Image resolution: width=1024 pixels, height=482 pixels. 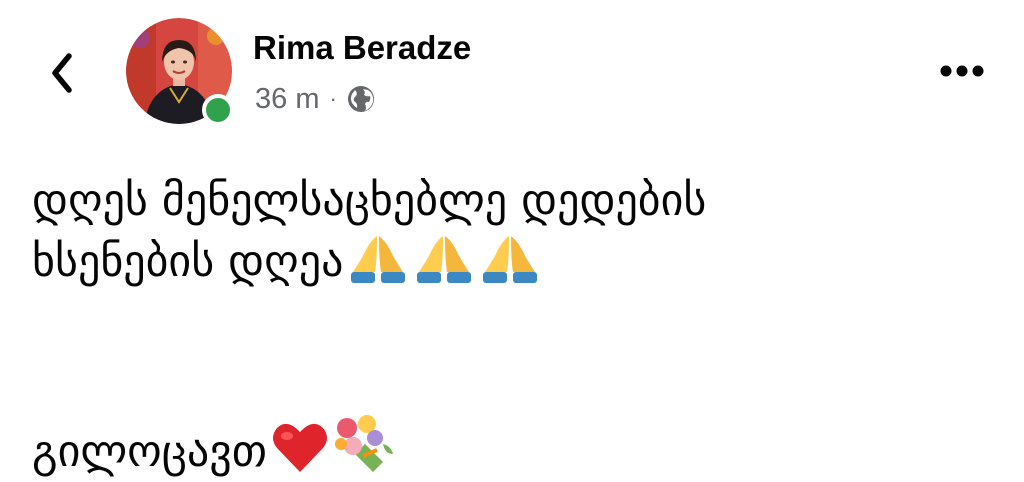 I want to click on red-heart-emoji, so click(x=300, y=447).